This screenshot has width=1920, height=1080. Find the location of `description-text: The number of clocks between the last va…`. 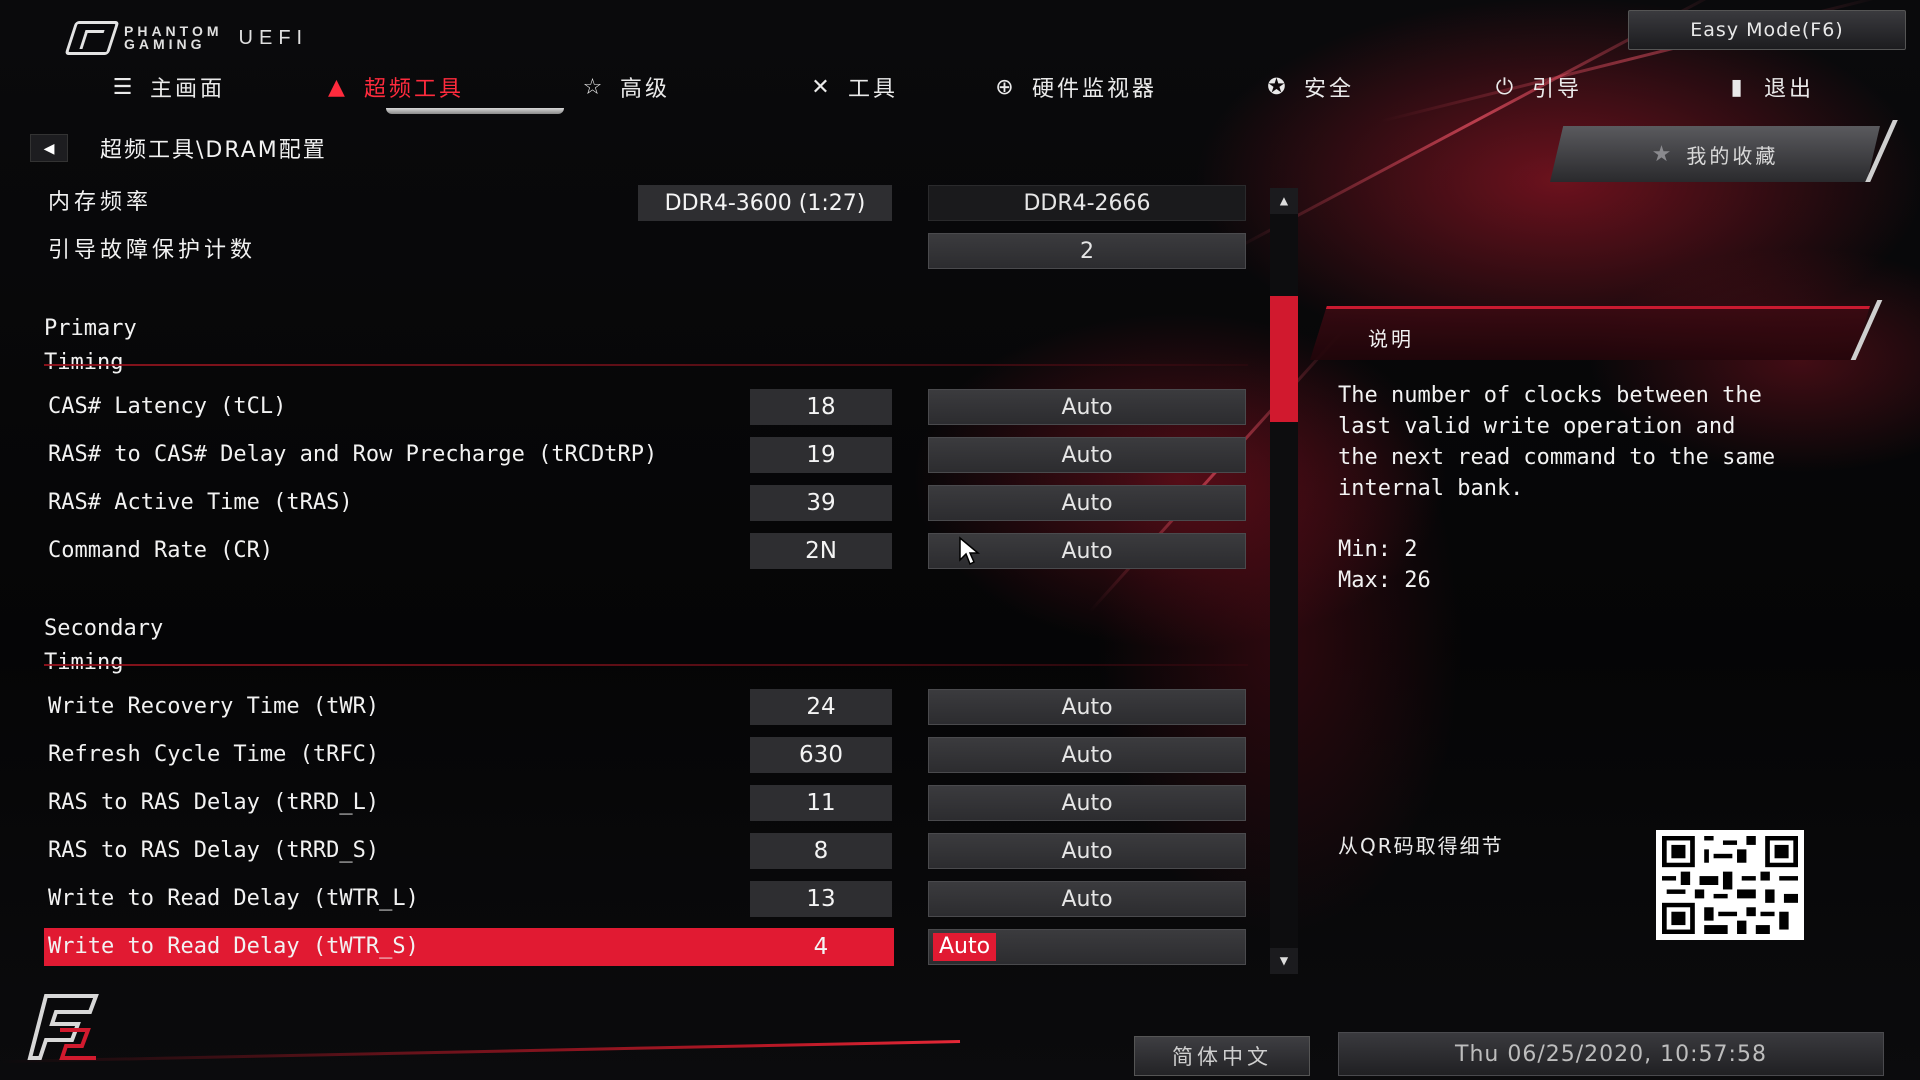

description-text: The number of clocks between the last va… is located at coordinates (1557, 442).